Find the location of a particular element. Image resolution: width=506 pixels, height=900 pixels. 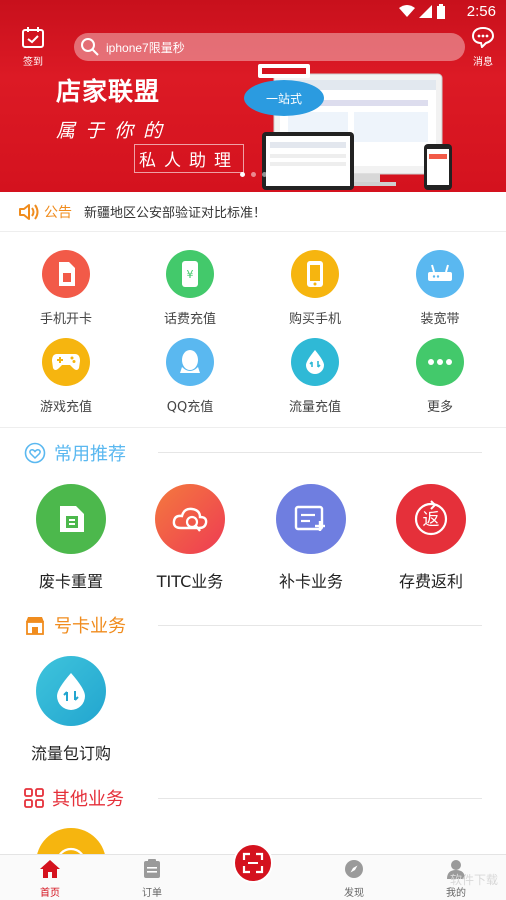

recommend-sim-reset: 废卡重置 is located at coordinates (71, 538).